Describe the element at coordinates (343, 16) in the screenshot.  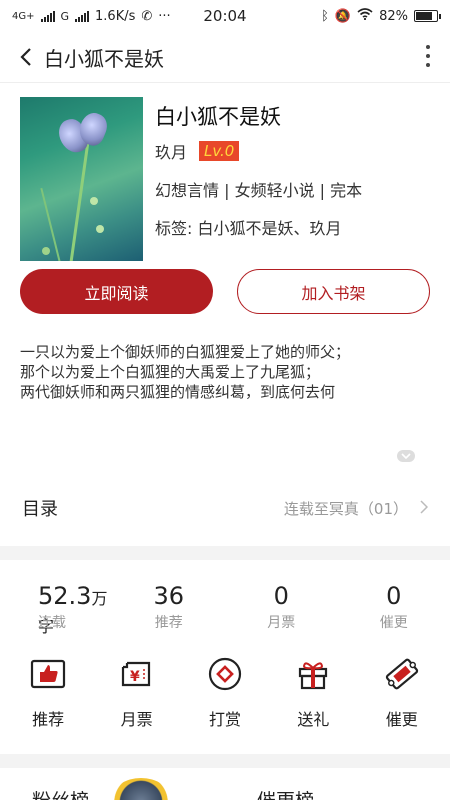
I see `mute-icon: 🔕` at that location.